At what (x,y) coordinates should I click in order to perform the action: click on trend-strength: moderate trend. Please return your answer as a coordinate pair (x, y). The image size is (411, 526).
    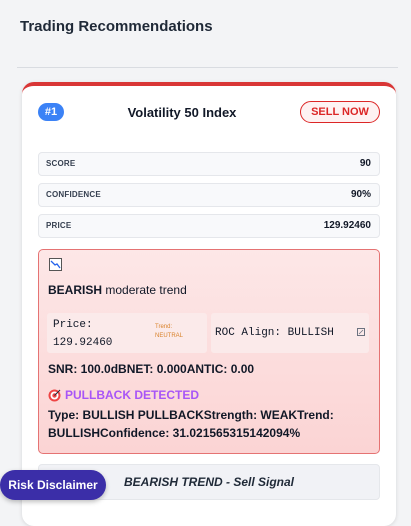
    Looking at the image, I should click on (146, 290).